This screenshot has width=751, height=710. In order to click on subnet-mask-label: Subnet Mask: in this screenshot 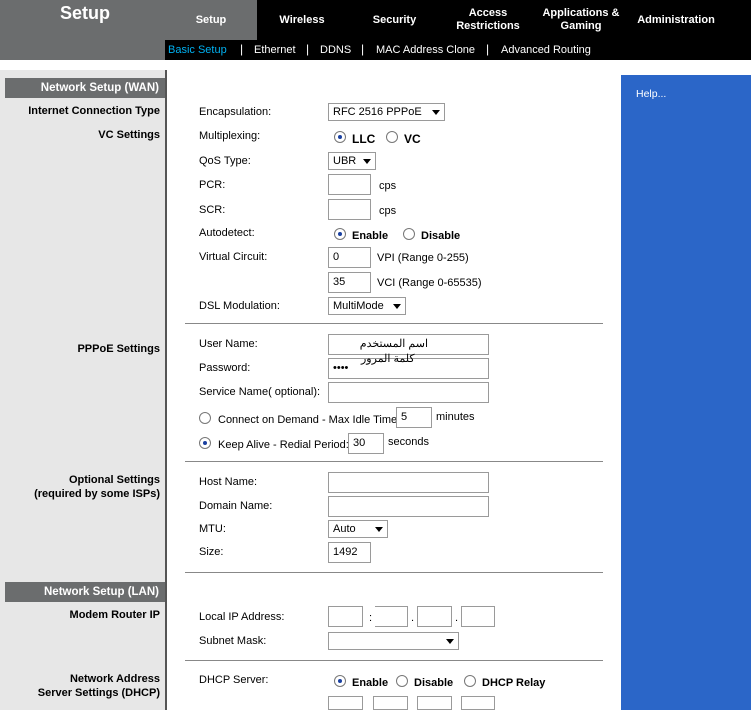, I will do `click(233, 641)`.